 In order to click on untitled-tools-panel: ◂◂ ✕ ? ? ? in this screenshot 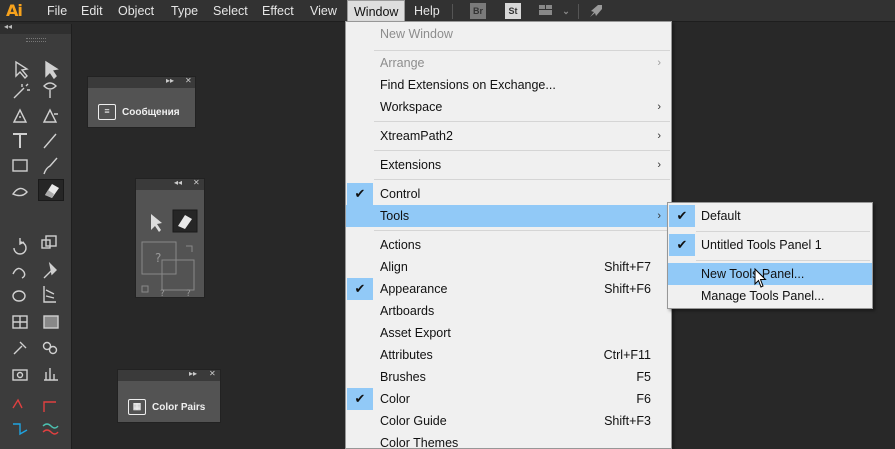, I will do `click(170, 238)`.